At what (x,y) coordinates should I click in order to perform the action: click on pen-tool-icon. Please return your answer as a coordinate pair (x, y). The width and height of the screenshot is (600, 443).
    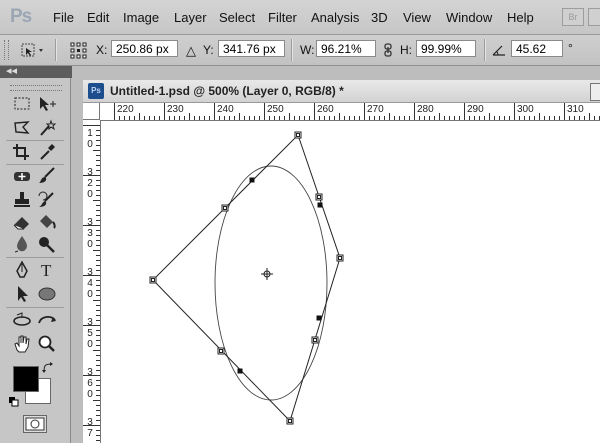
    Looking at the image, I should click on (22, 270).